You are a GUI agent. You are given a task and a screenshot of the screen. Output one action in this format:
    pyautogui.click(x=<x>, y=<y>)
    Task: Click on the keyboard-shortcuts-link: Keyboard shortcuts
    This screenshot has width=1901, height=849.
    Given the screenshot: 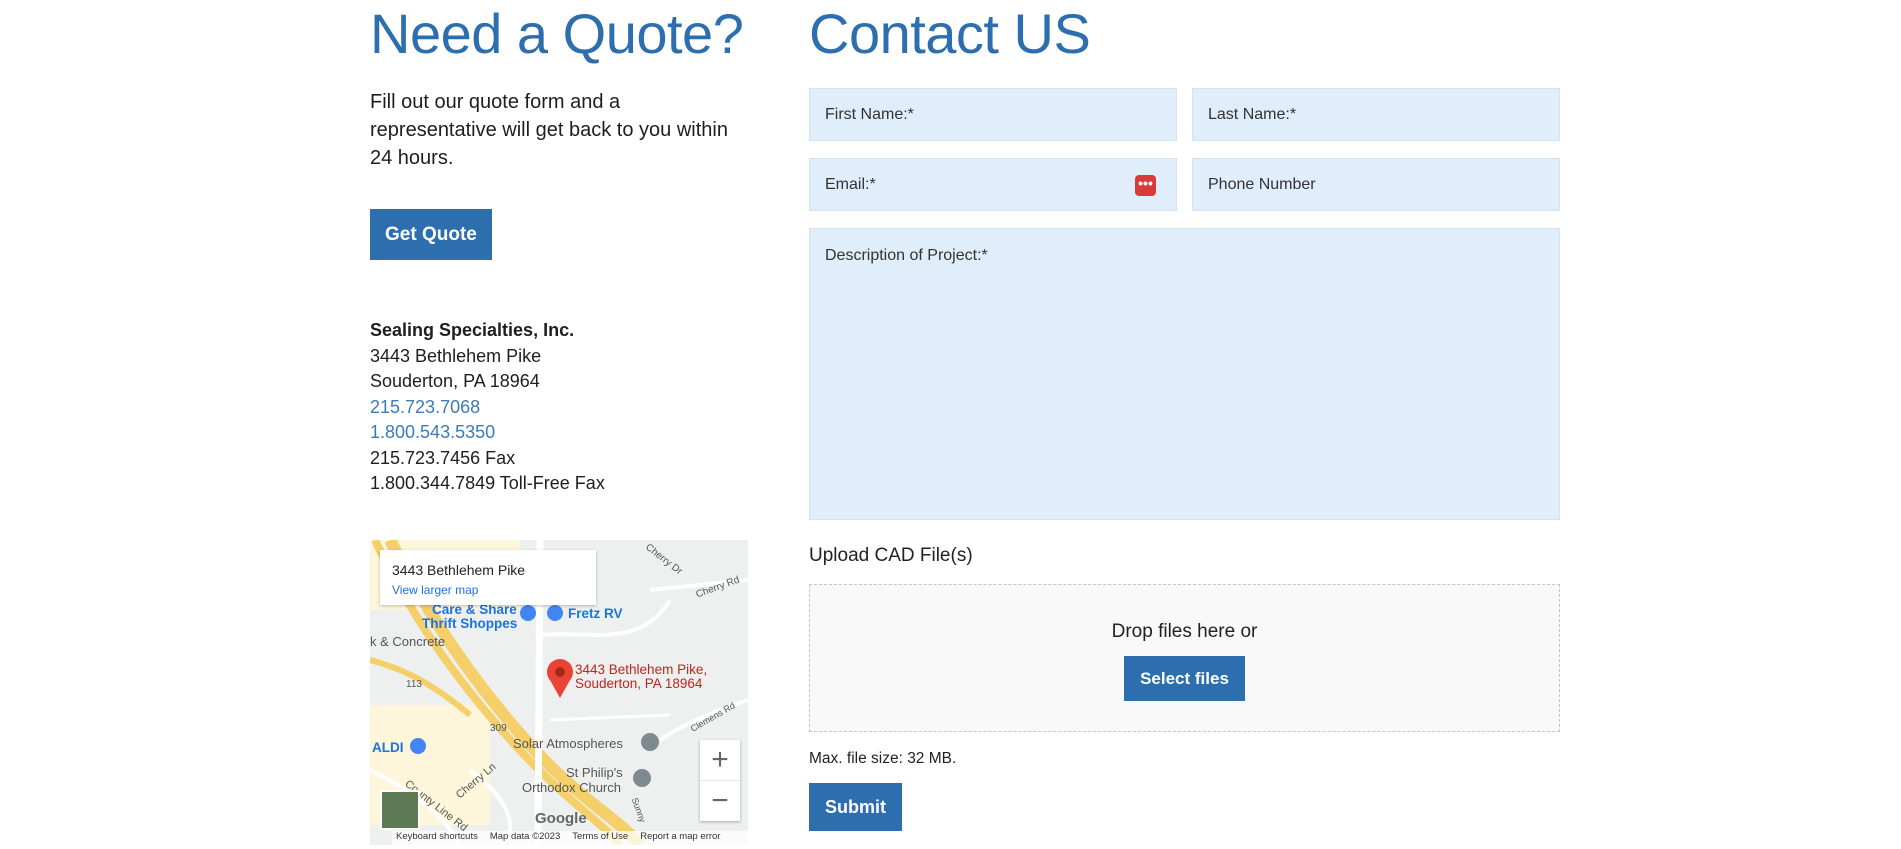 What is the action you would take?
    pyautogui.click(x=437, y=838)
    